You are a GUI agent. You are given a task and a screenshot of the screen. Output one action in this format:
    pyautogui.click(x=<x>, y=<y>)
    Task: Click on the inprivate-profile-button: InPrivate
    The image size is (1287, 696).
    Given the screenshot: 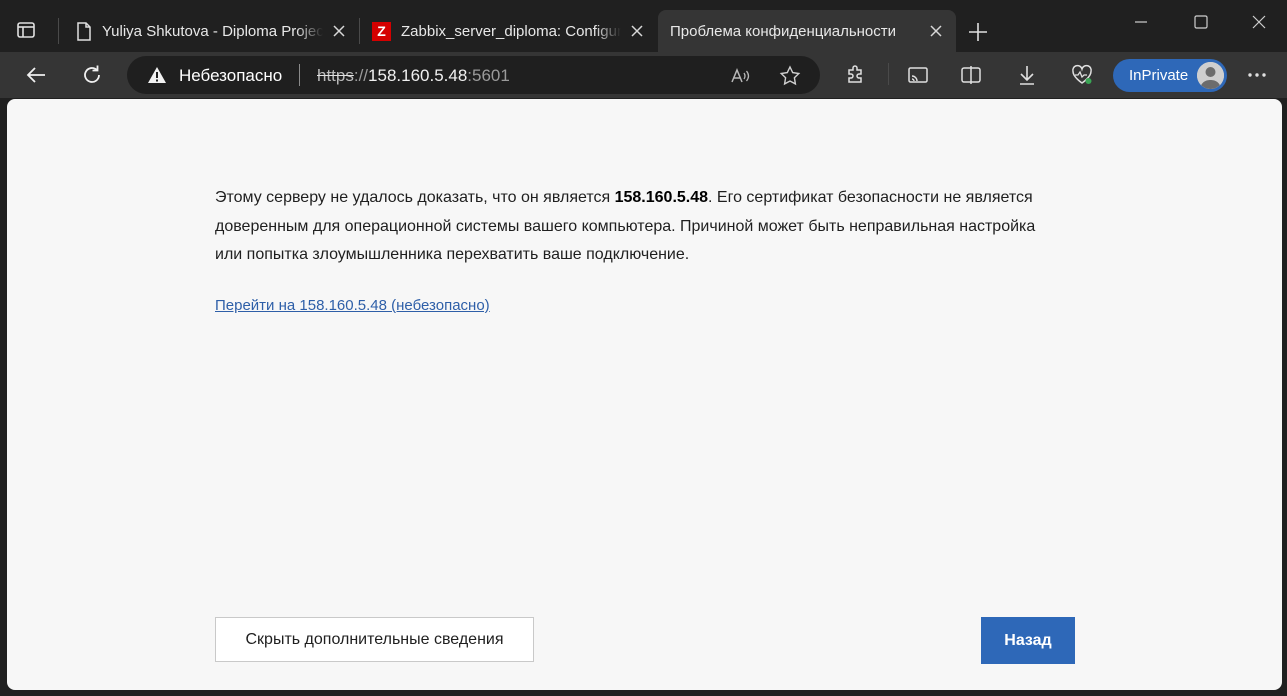 What is the action you would take?
    pyautogui.click(x=1170, y=75)
    